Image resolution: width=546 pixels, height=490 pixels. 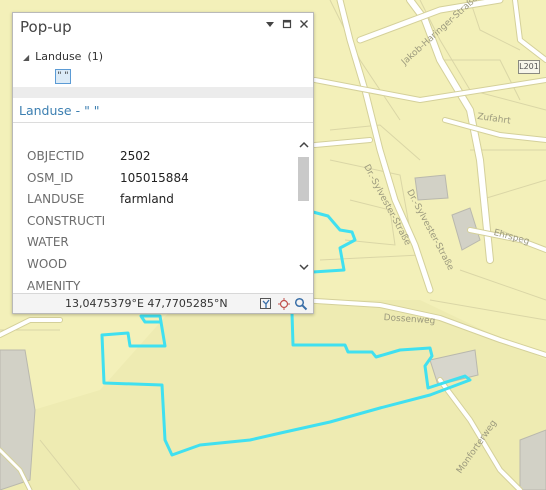 What do you see at coordinates (146, 303) in the screenshot?
I see `coordinates-readout: 13,0475379°E 47,7705285°N` at bounding box center [146, 303].